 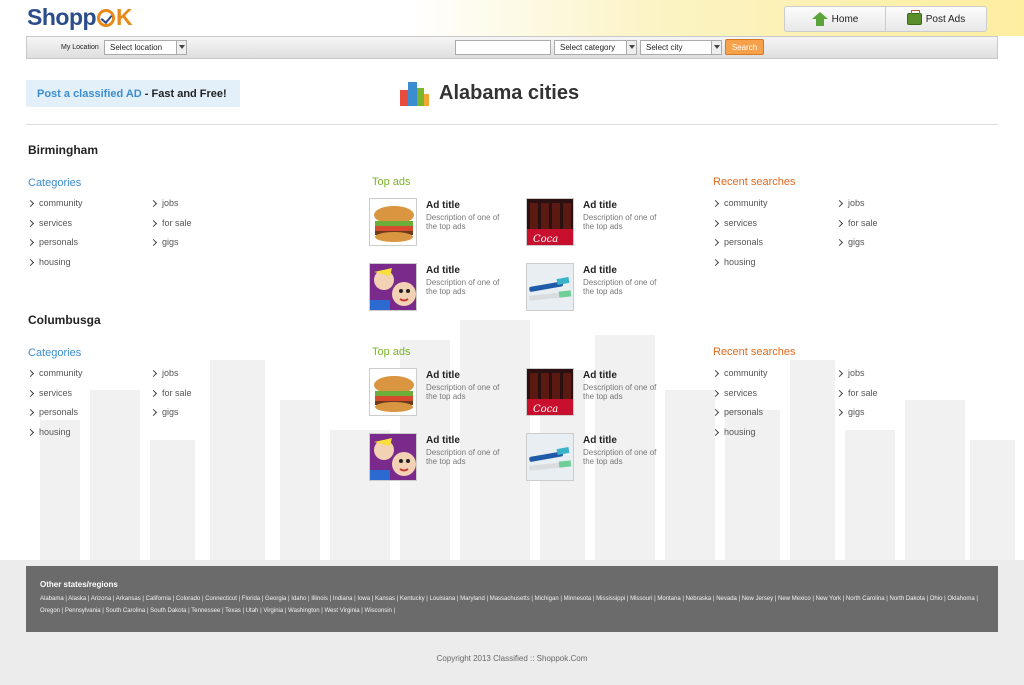 What do you see at coordinates (443, 599) in the screenshot?
I see `state-link: Louisiana` at bounding box center [443, 599].